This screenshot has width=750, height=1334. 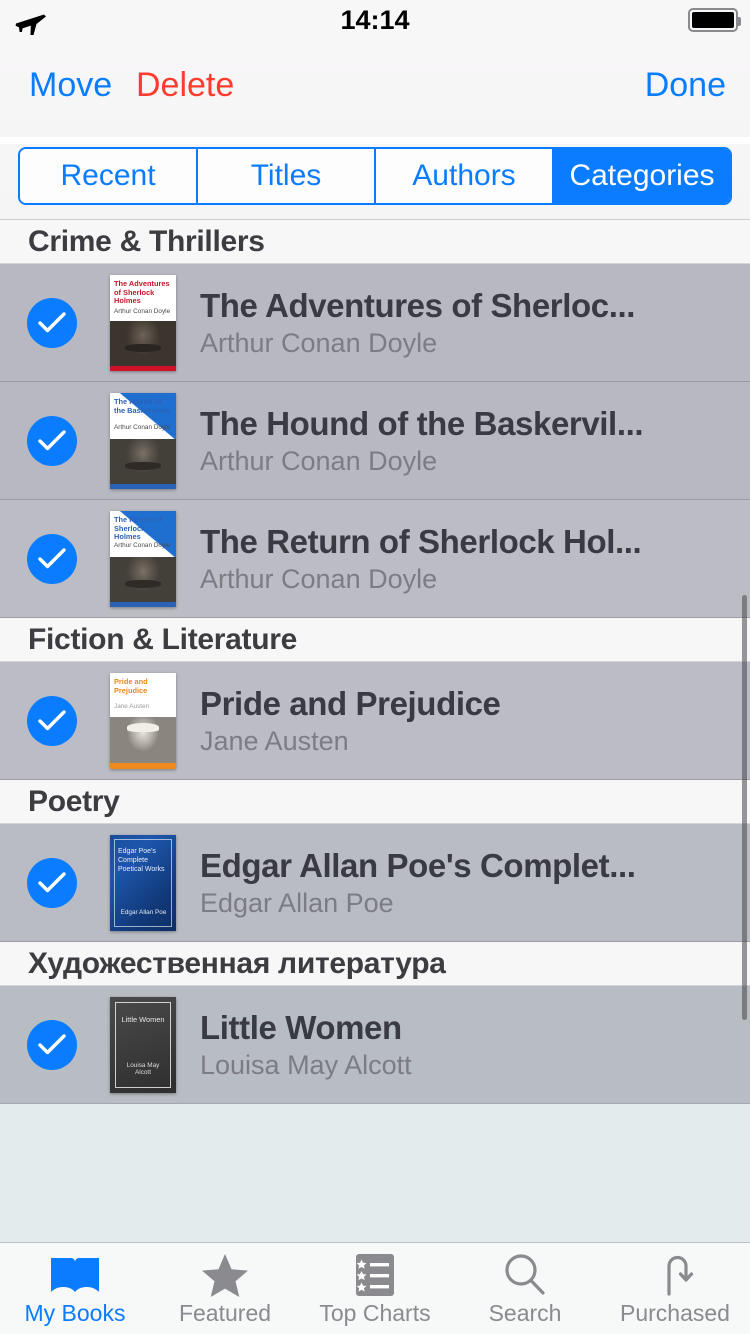 What do you see at coordinates (70, 85) in the screenshot?
I see `move-button: Move` at bounding box center [70, 85].